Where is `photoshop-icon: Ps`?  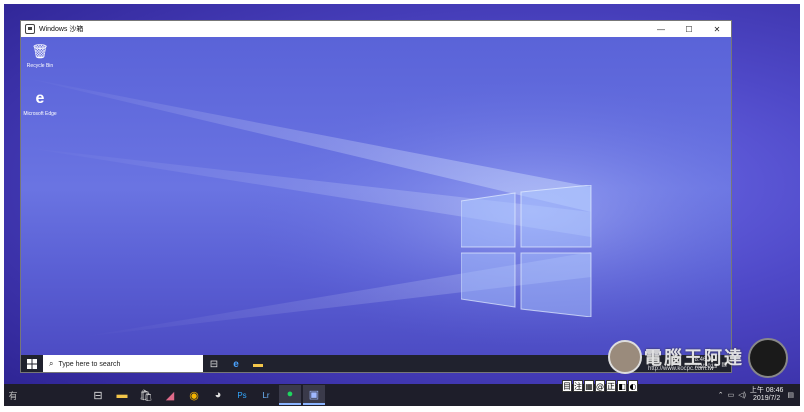 photoshop-icon: Ps is located at coordinates (242, 395).